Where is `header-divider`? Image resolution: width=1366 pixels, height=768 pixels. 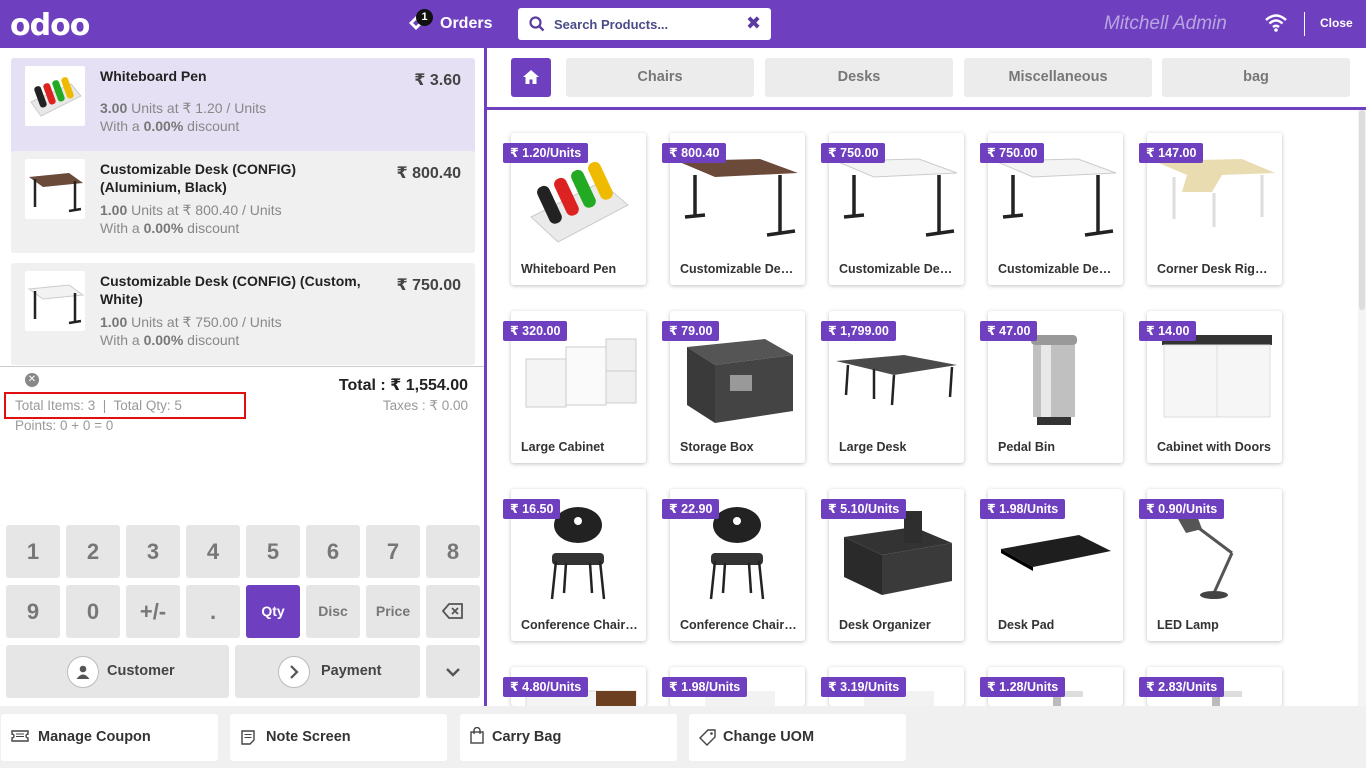
header-divider is located at coordinates (1304, 24).